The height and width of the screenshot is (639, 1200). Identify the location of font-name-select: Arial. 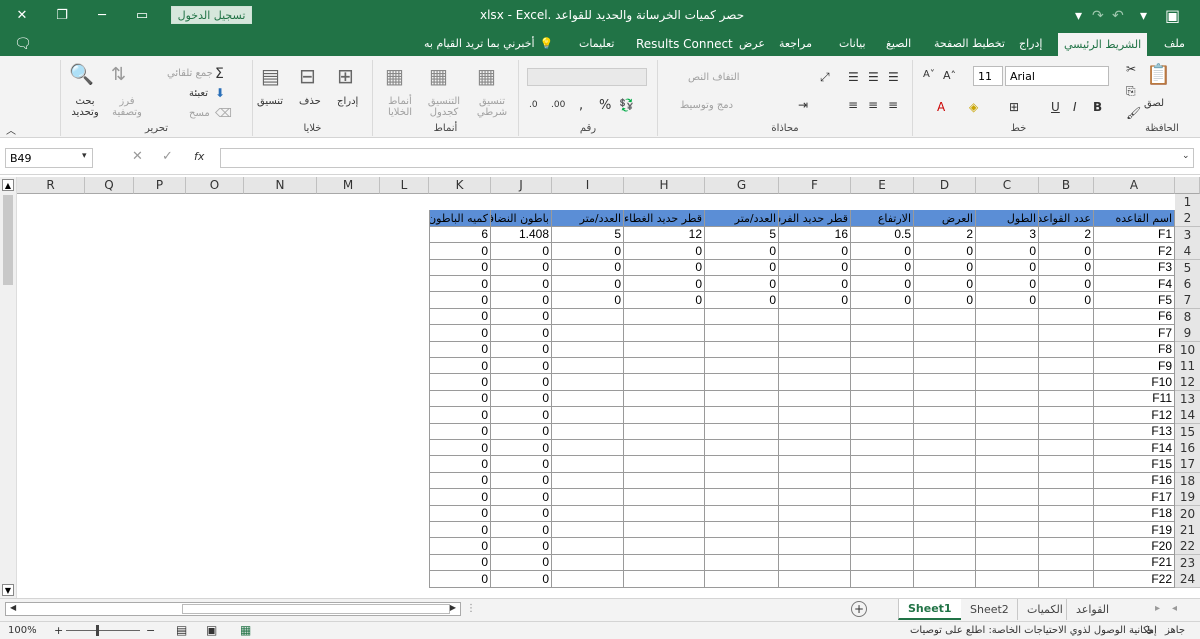
(1057, 76).